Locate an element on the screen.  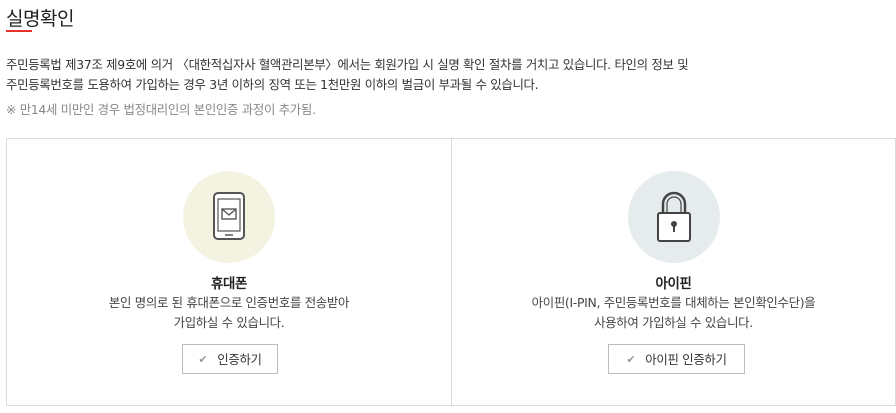
phone-option-title: 휴대폰 is located at coordinates (229, 284).